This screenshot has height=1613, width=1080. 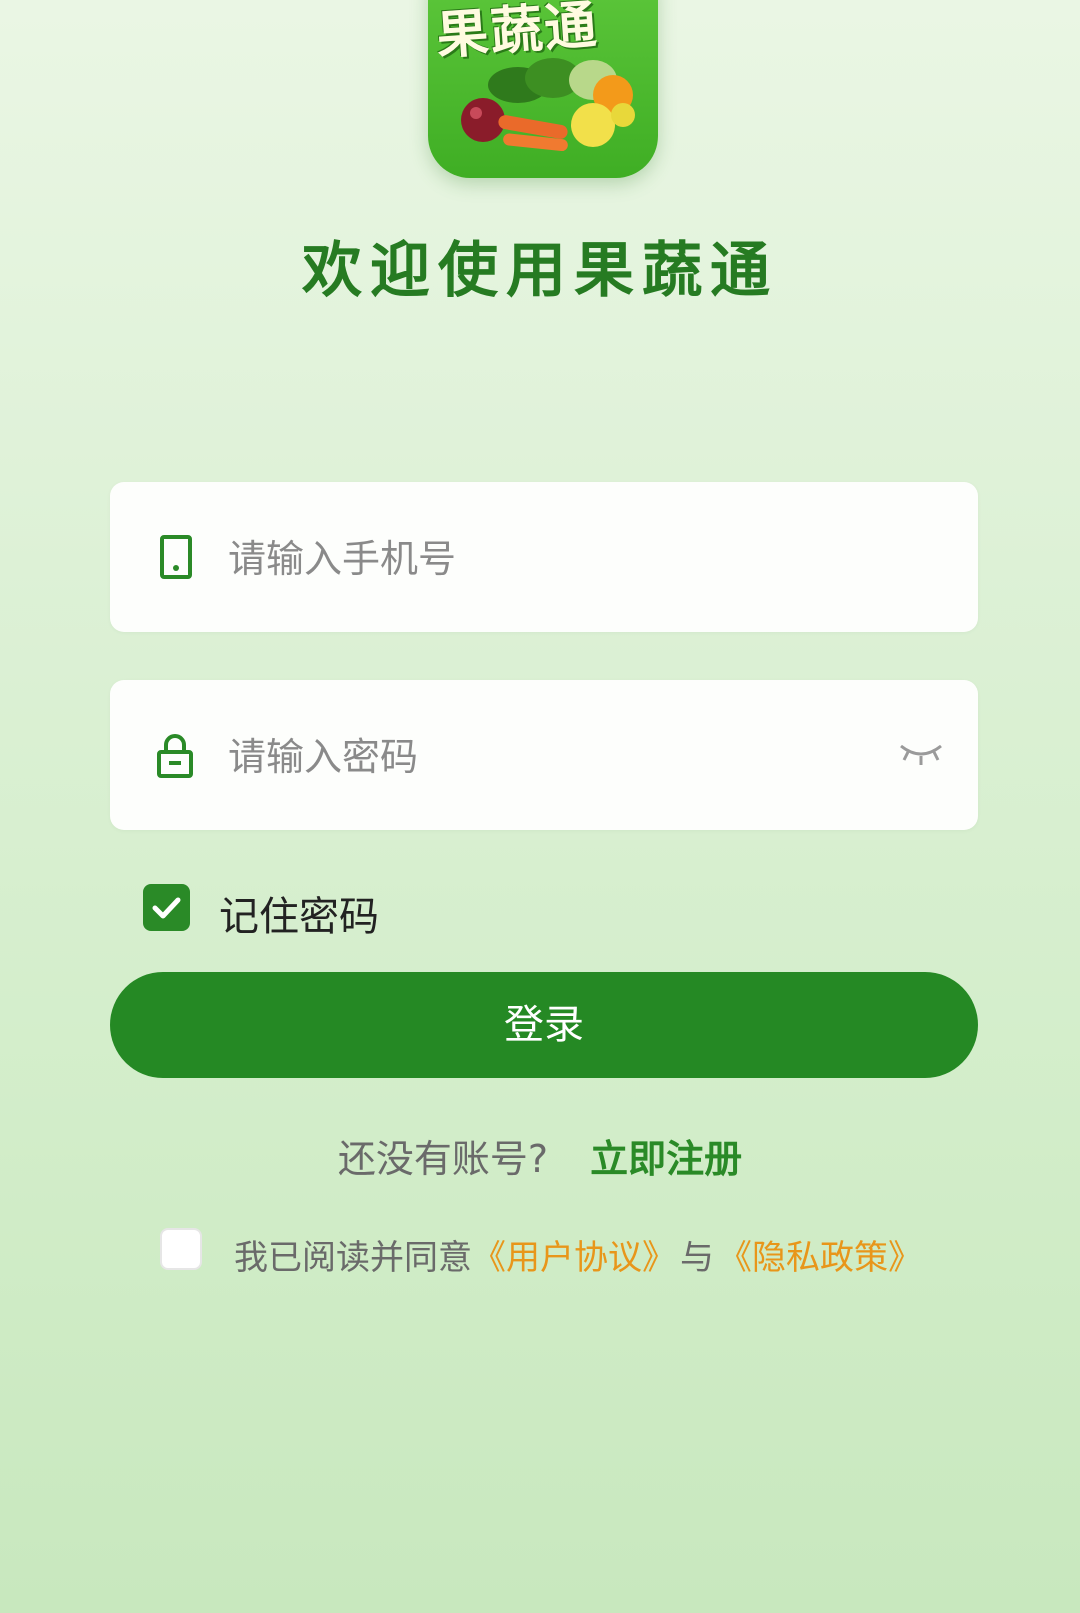 I want to click on password-input-placeholder: 请输入密码, so click(x=323, y=757).